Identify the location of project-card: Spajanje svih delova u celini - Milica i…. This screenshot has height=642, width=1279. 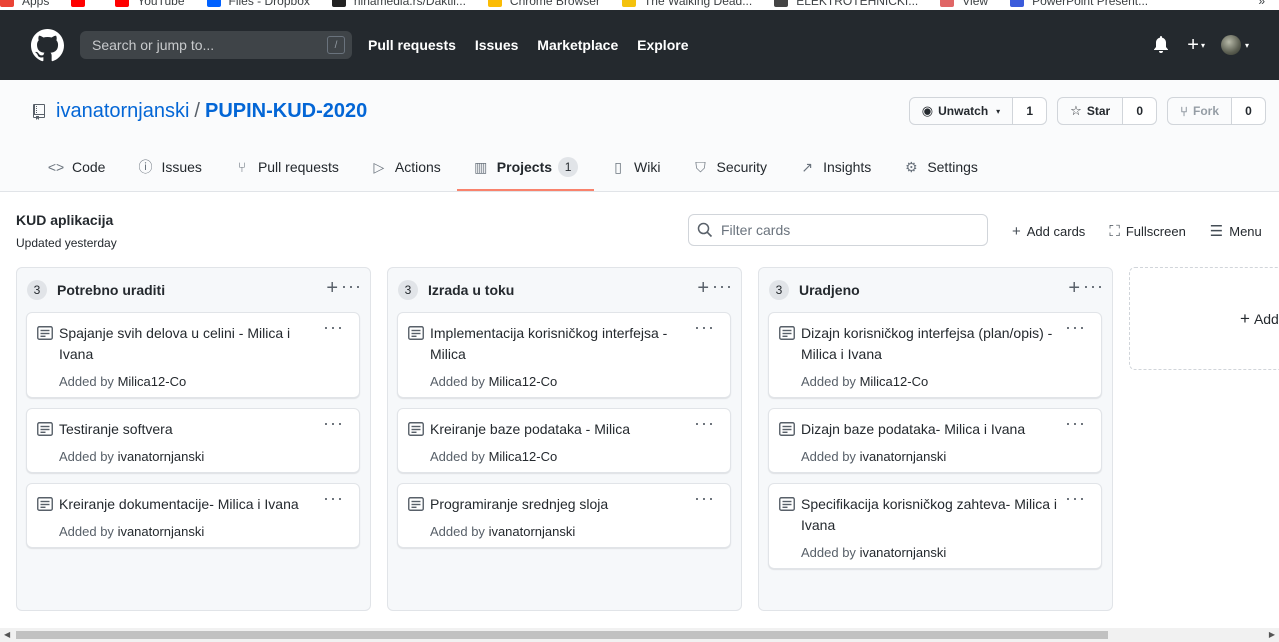
(193, 355).